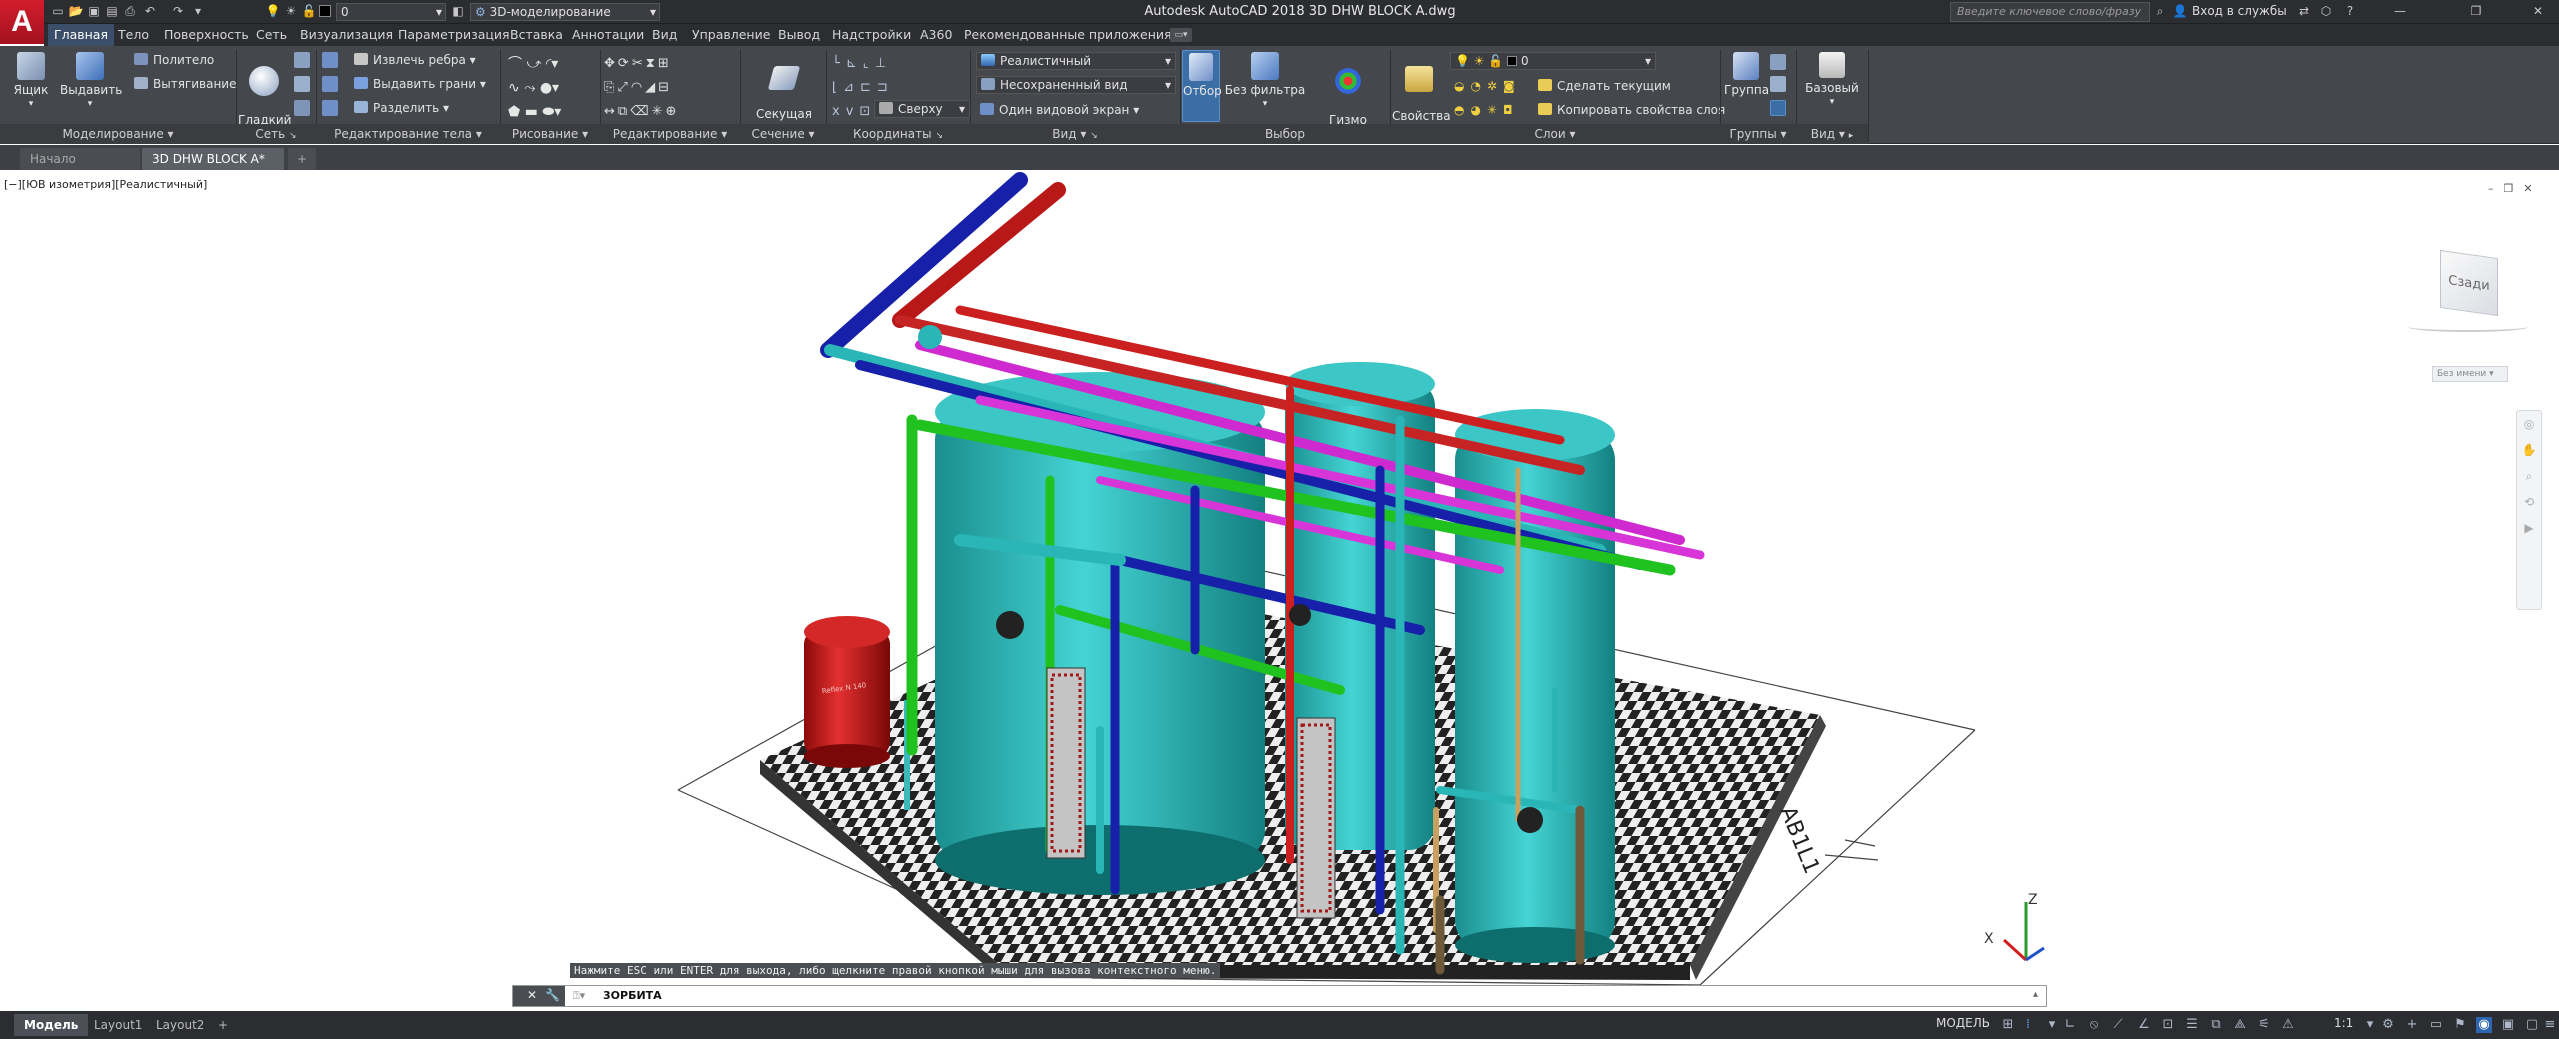  Describe the element at coordinates (936, 35) in the screenshot. I see `tab-a360: A360` at that location.